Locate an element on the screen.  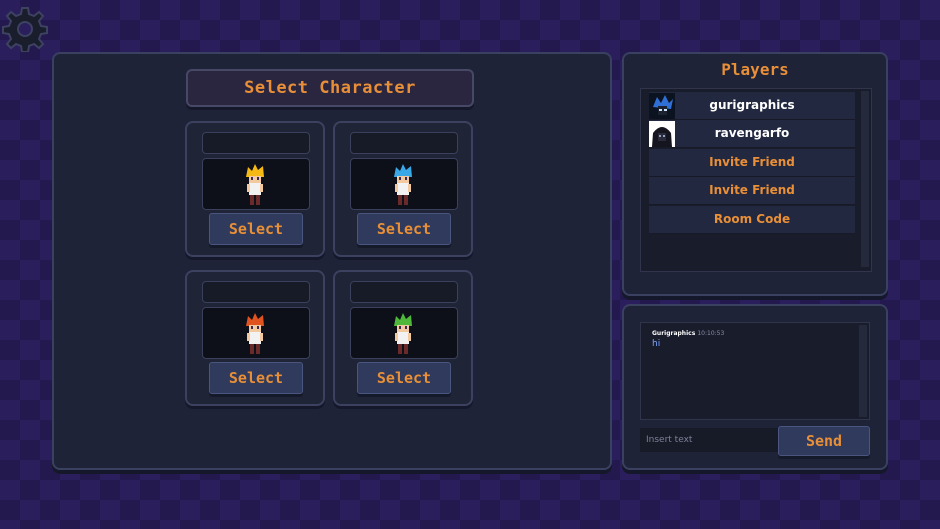
chat-message-text: hi is located at coordinates (656, 344).